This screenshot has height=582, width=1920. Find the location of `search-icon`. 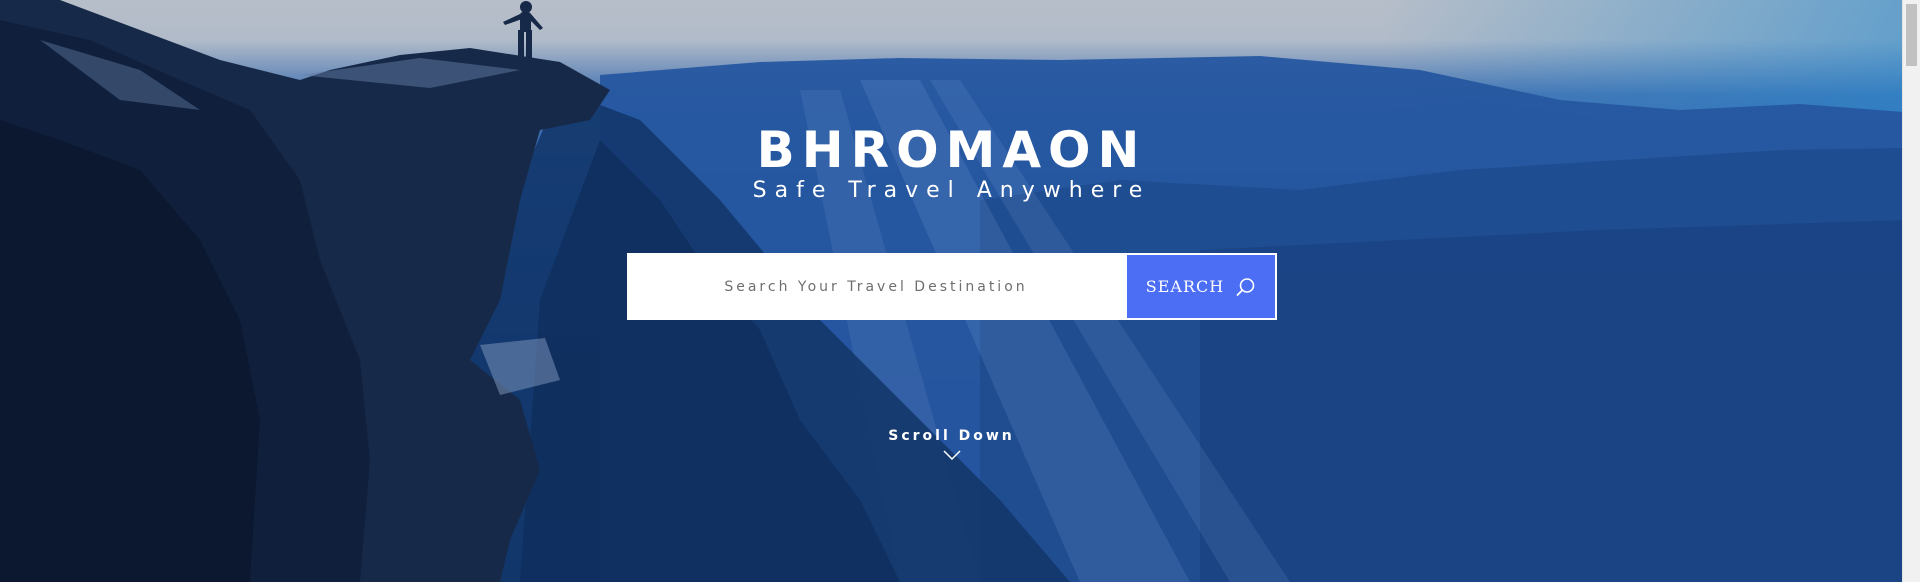

search-icon is located at coordinates (1246, 287).